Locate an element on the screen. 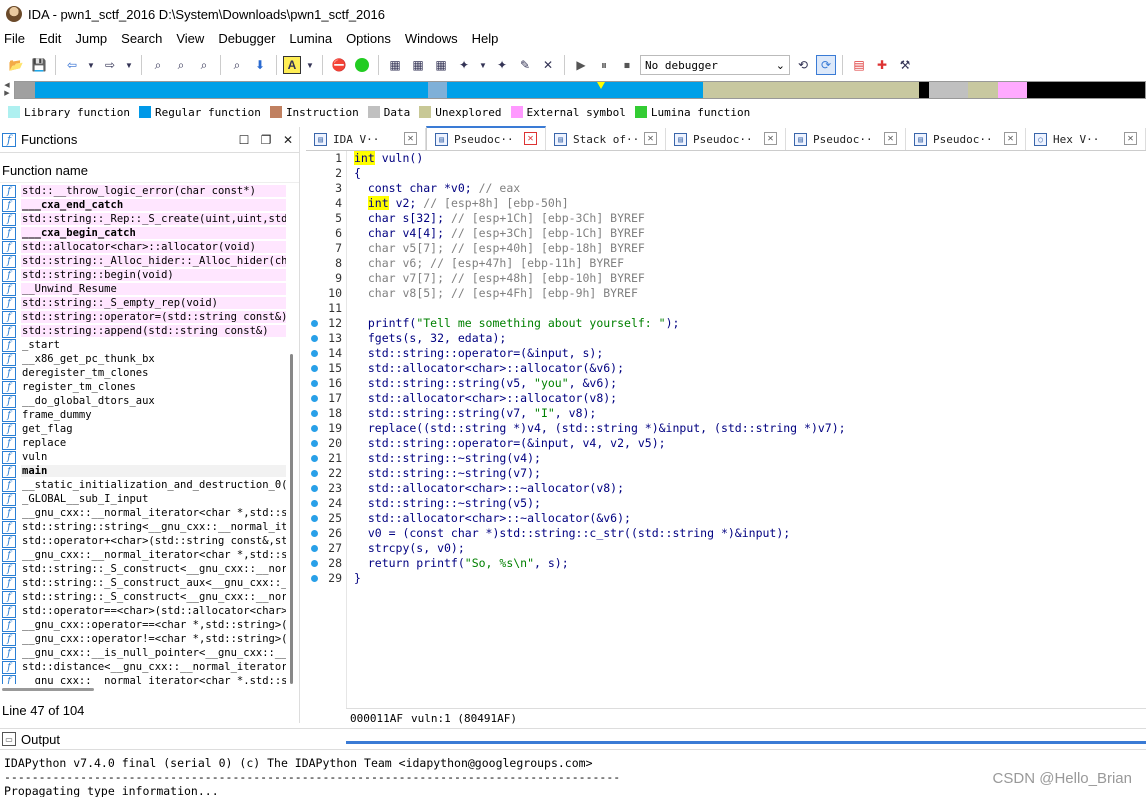 The width and height of the screenshot is (1146, 797). function-list-item: f get_flag is located at coordinates (143, 429).